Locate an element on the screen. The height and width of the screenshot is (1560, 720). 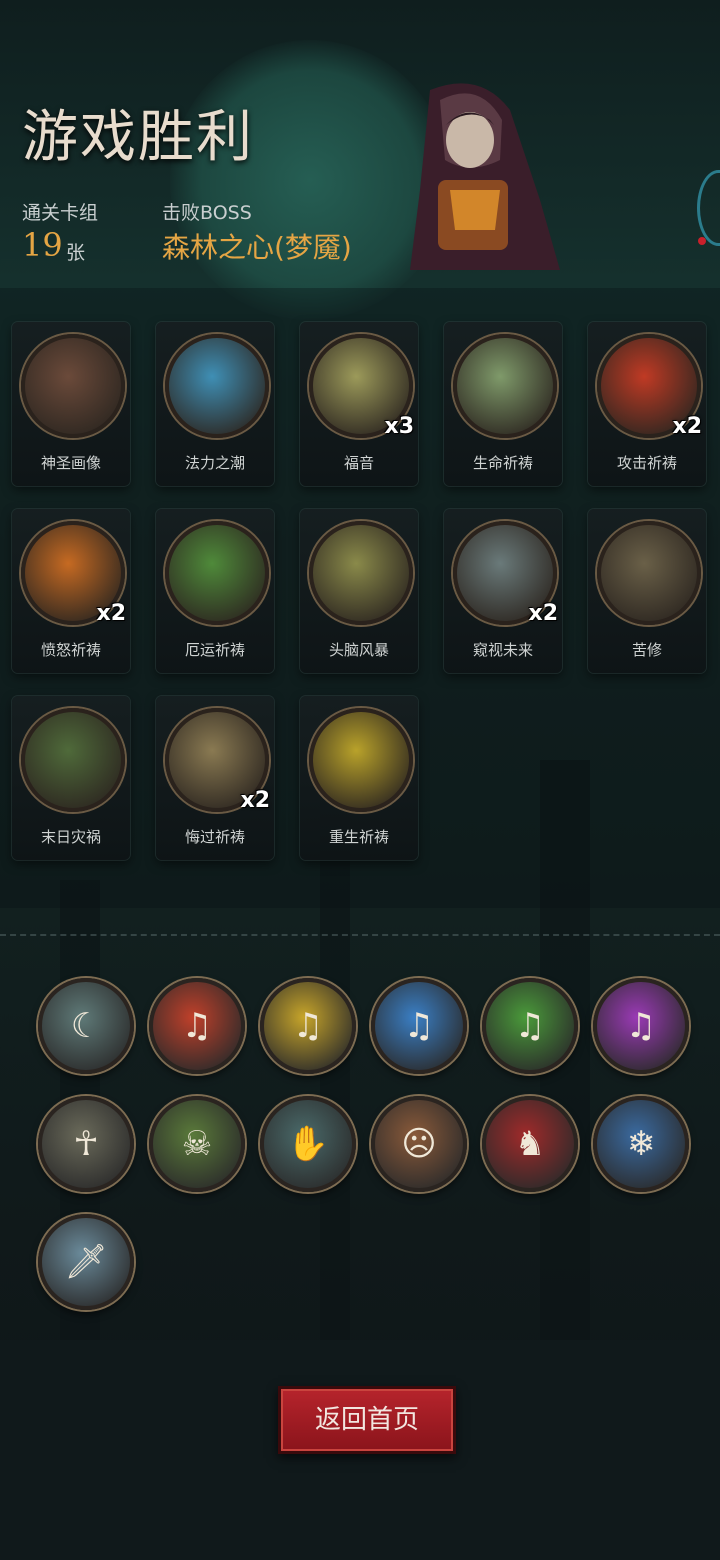
brainstorm-icon is located at coordinates (361, 573).